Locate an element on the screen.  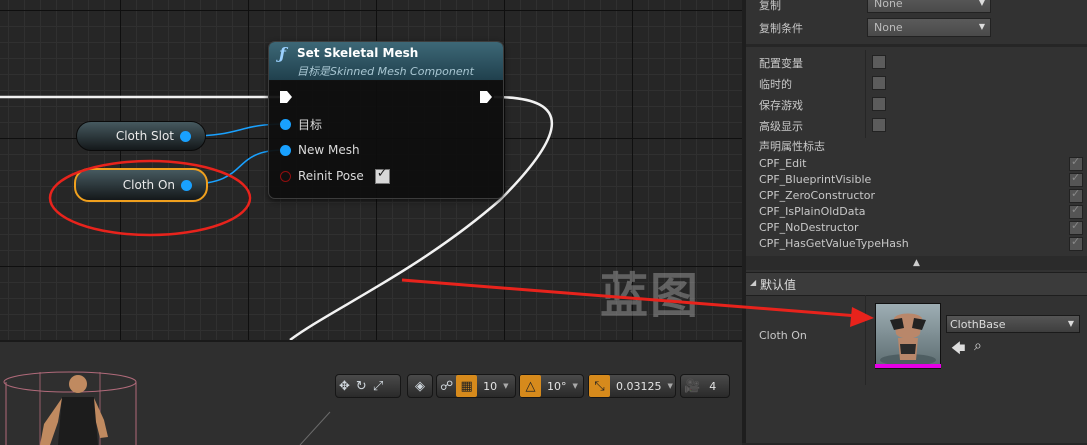
reinit-pose-pin-label: Reinit Pose is located at coordinates (331, 176).